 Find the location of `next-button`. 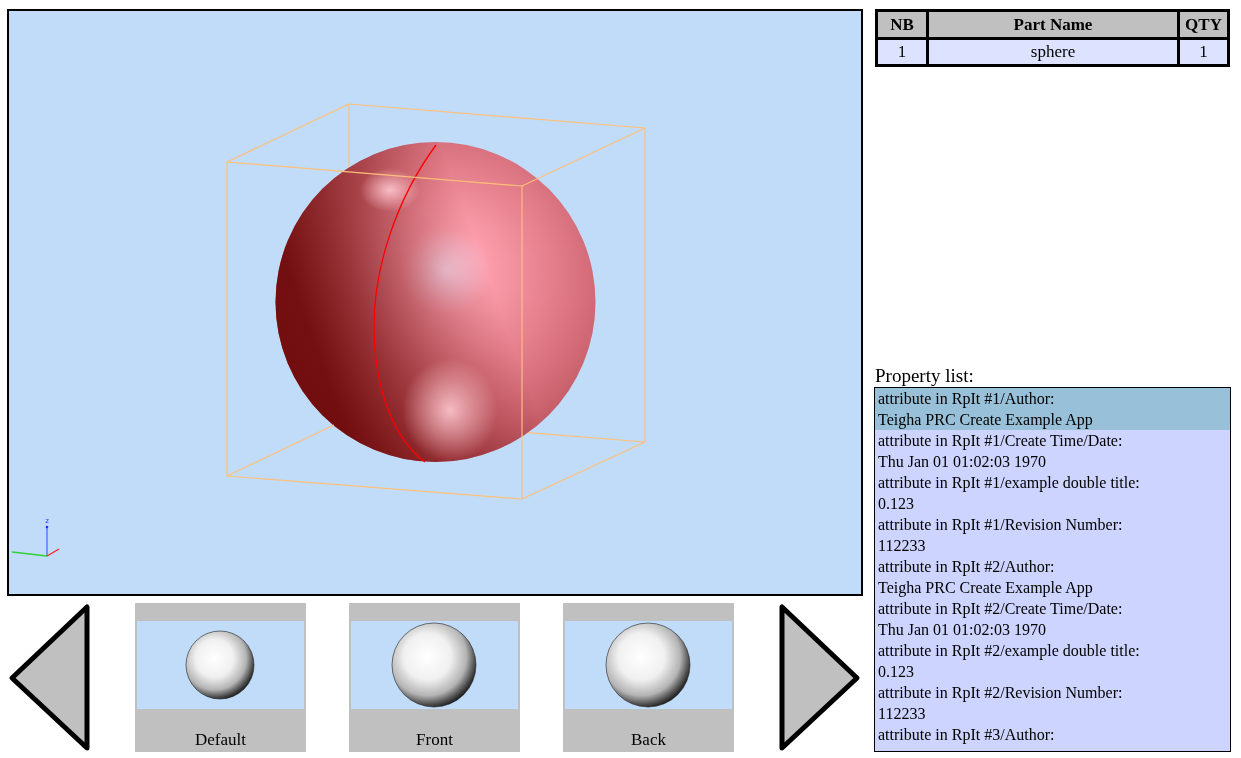

next-button is located at coordinates (819, 677).